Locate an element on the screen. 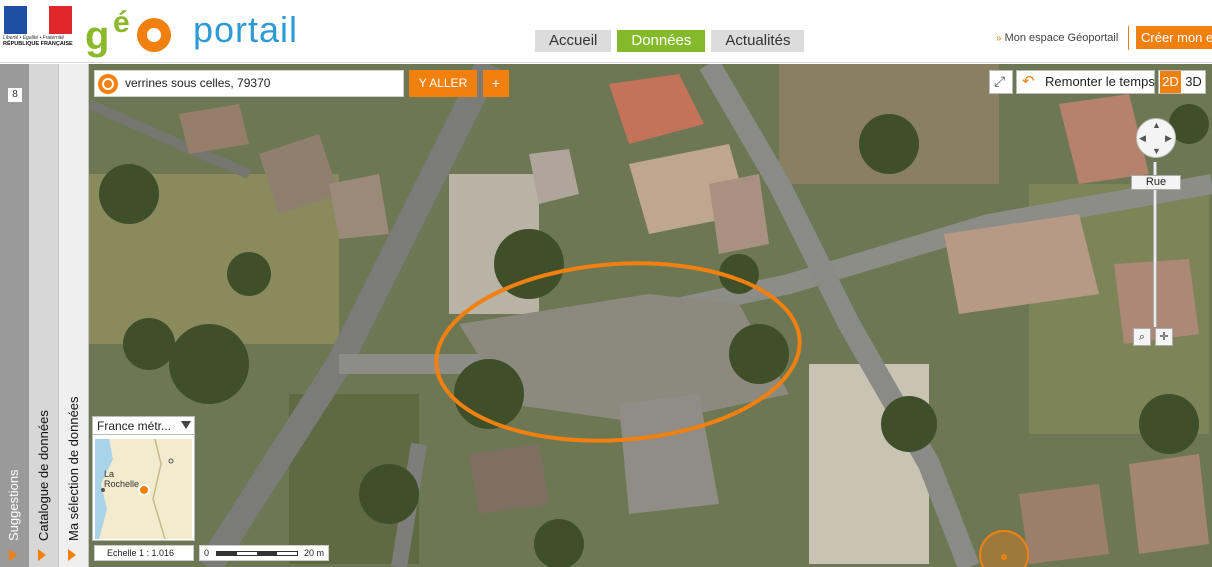 Image resolution: width=1212 pixels, height=567 pixels. pan-control: ▲ ▼ ◀ ▶ is located at coordinates (1156, 138).